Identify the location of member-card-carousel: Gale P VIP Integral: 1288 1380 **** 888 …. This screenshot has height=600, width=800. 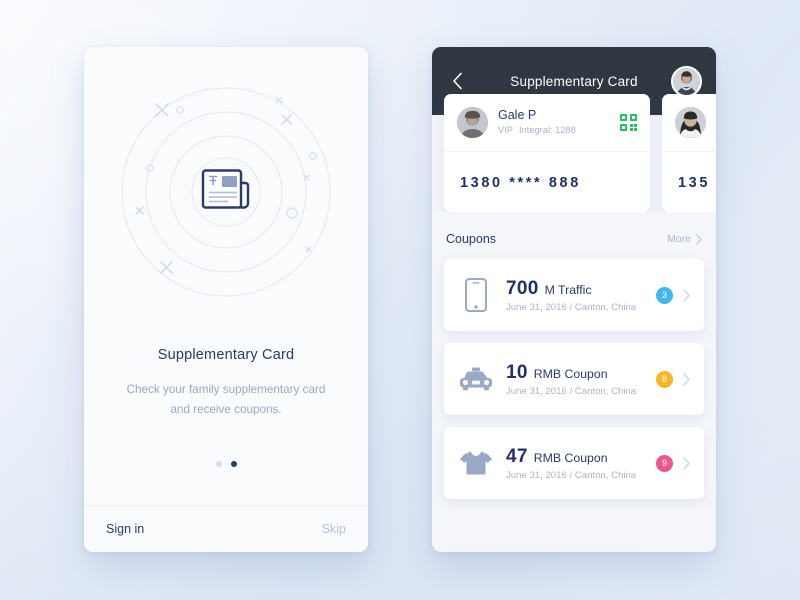
(574, 153).